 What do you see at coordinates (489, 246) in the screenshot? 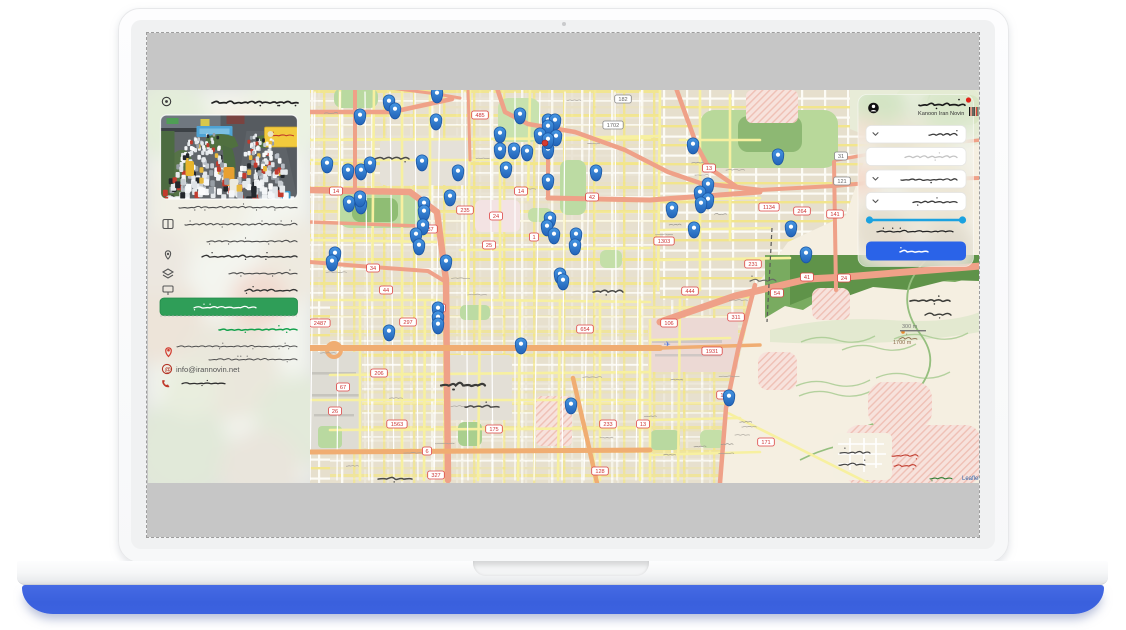
I see `svg-text: 25` at bounding box center [489, 246].